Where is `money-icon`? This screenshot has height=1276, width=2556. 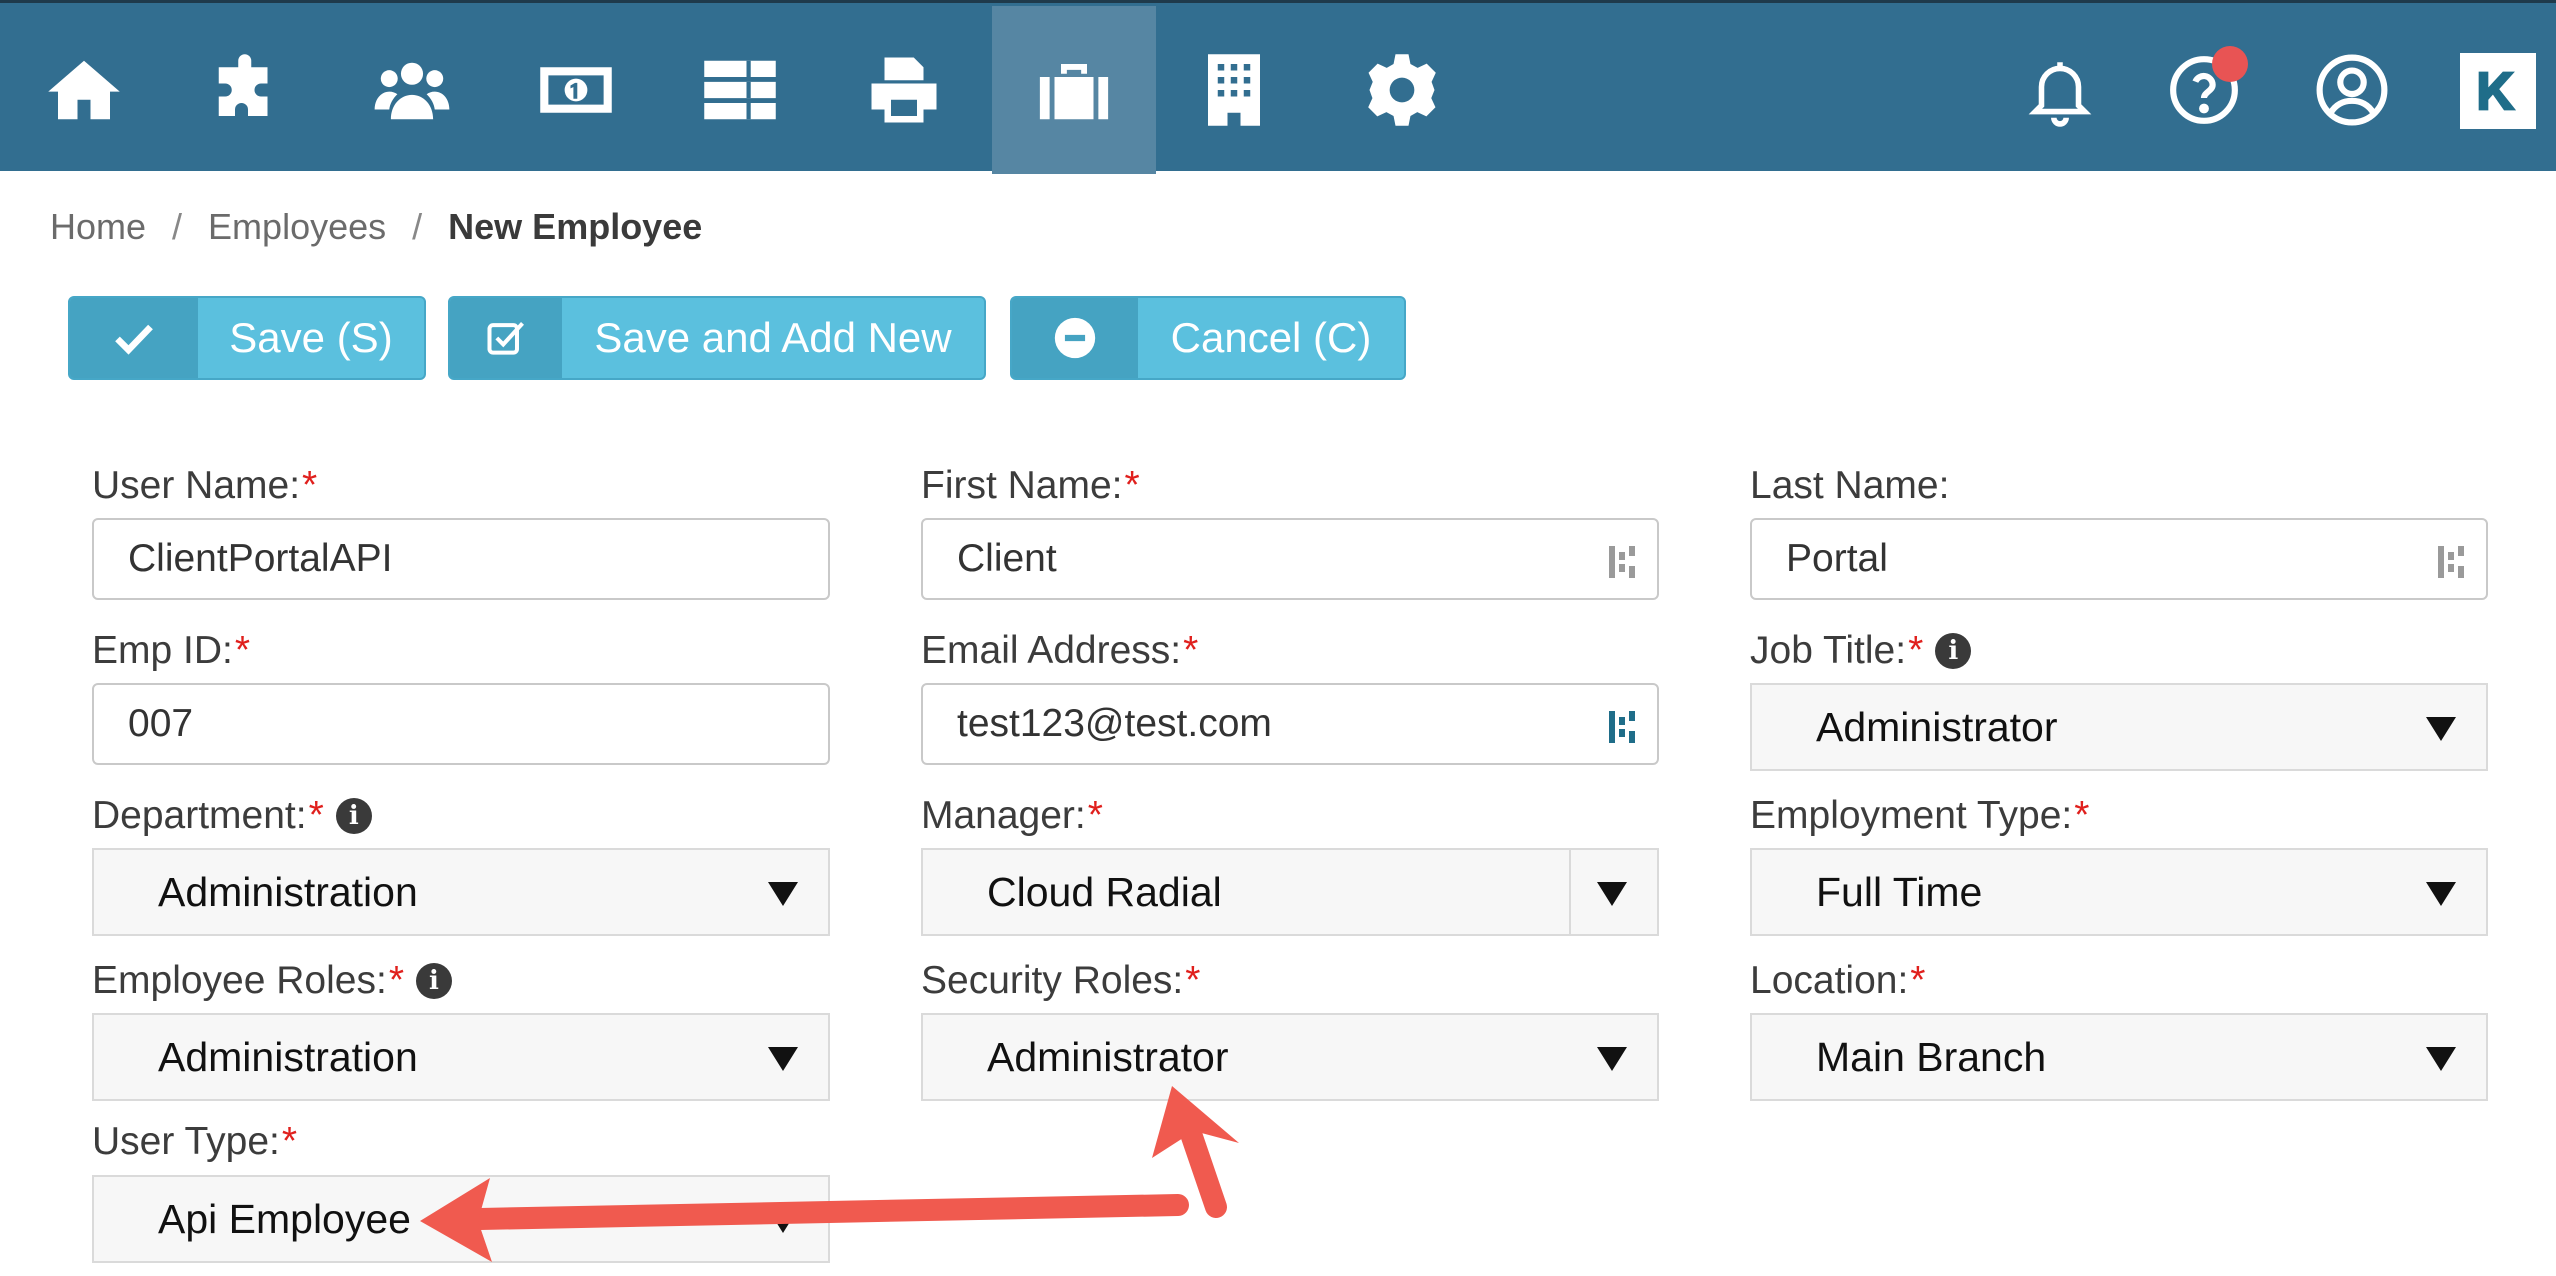
money-icon is located at coordinates (576, 90).